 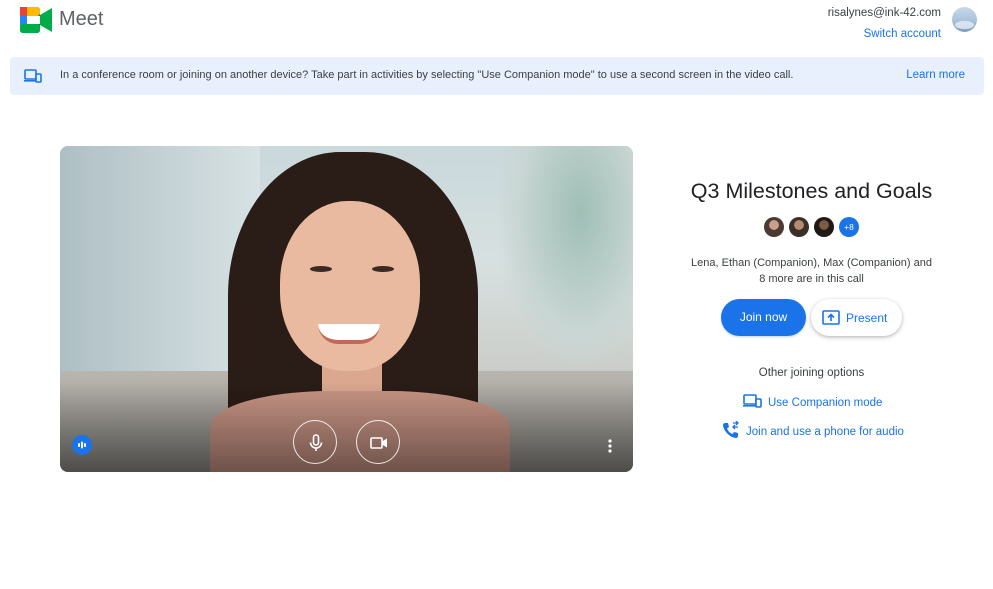 I want to click on google-meet-logo-icon, so click(x=36, y=20).